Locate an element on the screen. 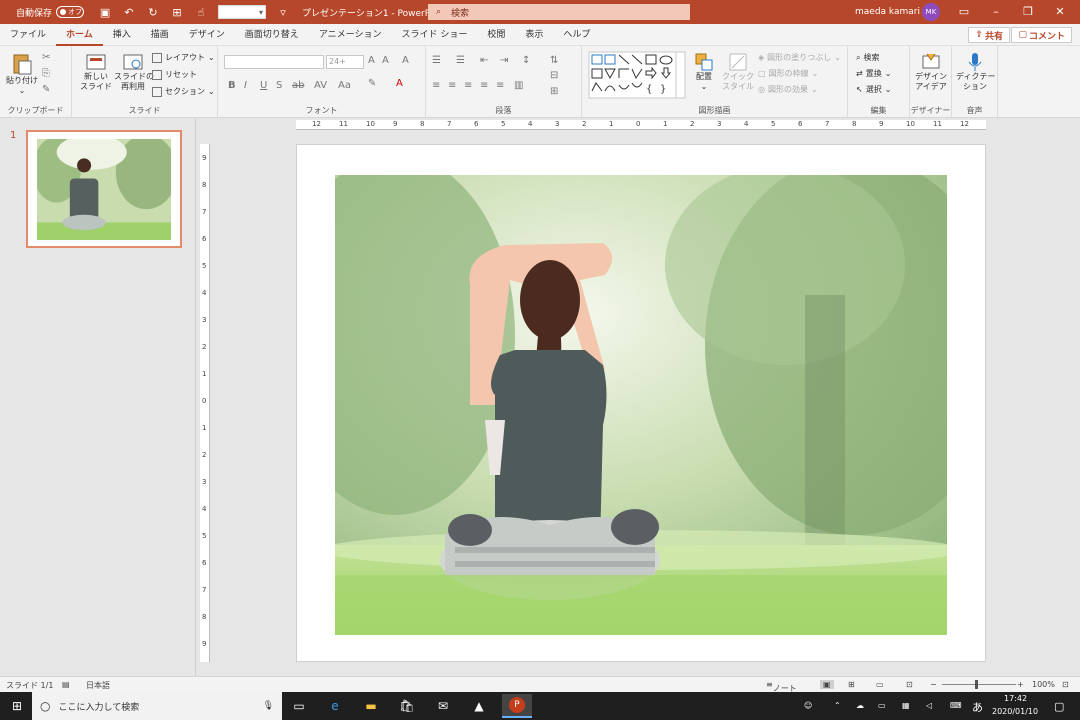 This screenshot has height=720, width=1080. ribbon-display-icon: ▭ is located at coordinates (964, 11).